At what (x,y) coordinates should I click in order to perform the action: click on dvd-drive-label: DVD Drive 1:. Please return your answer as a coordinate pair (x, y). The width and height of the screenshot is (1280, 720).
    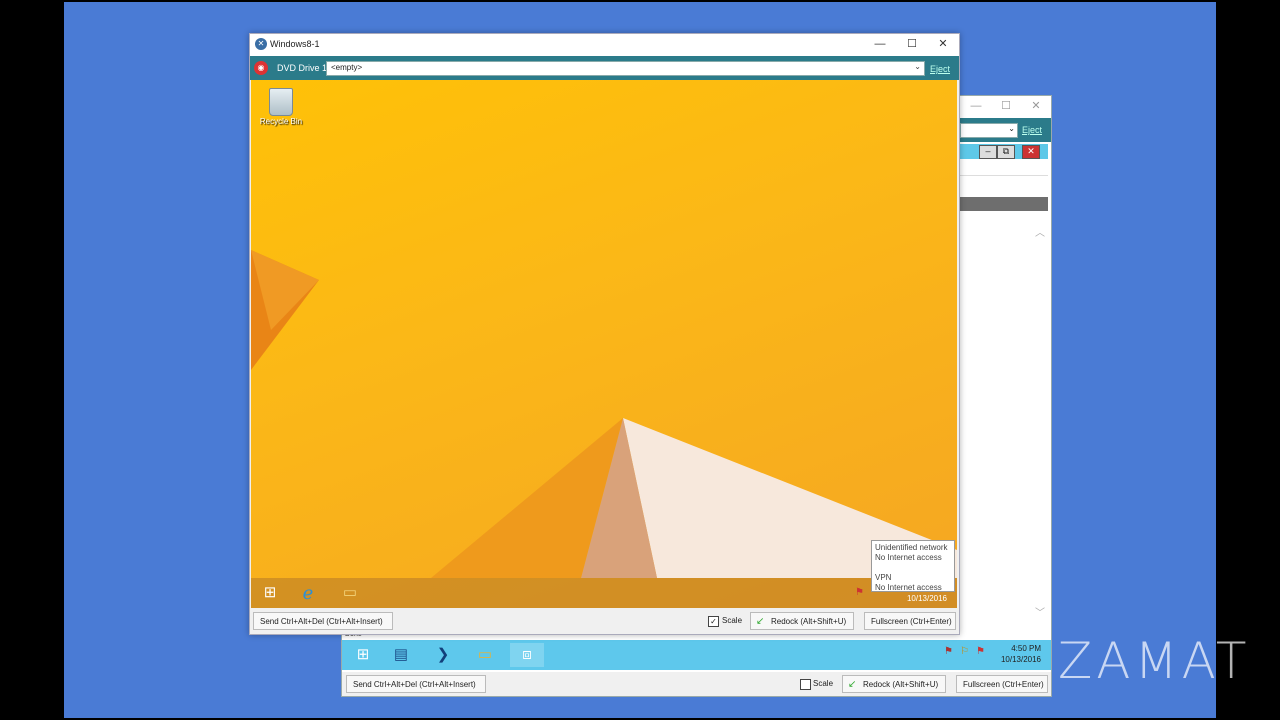
    Looking at the image, I should click on (303, 68).